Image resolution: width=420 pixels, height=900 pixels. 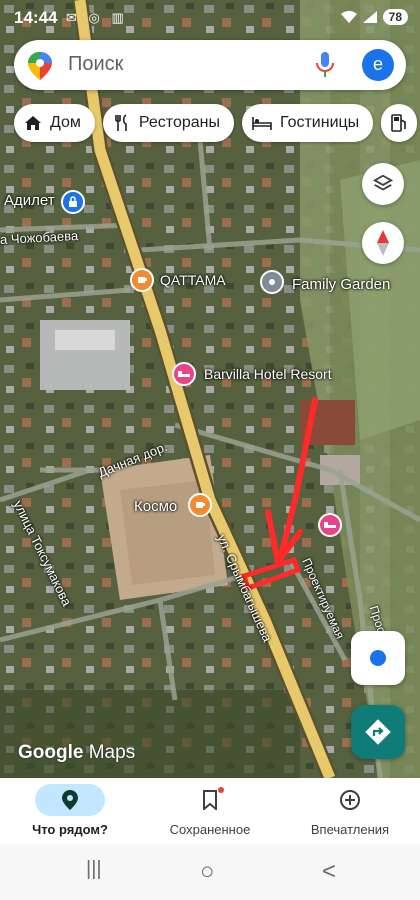 I want to click on back-button: <, so click(x=329, y=872).